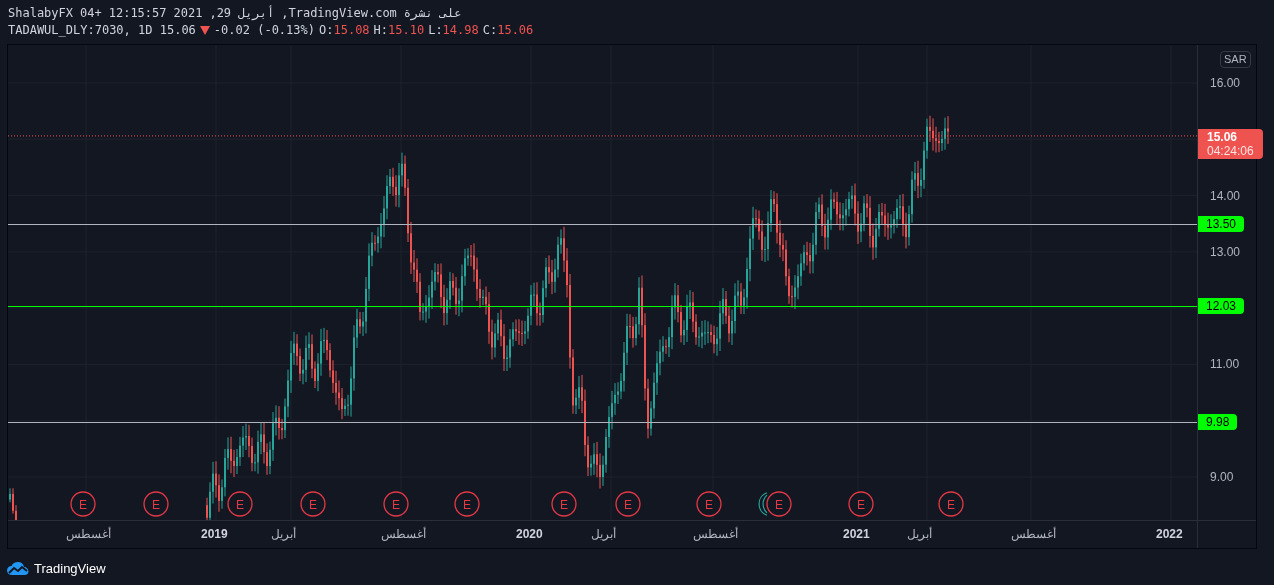  What do you see at coordinates (529, 534) in the screenshot?
I see `time-label: 2020` at bounding box center [529, 534].